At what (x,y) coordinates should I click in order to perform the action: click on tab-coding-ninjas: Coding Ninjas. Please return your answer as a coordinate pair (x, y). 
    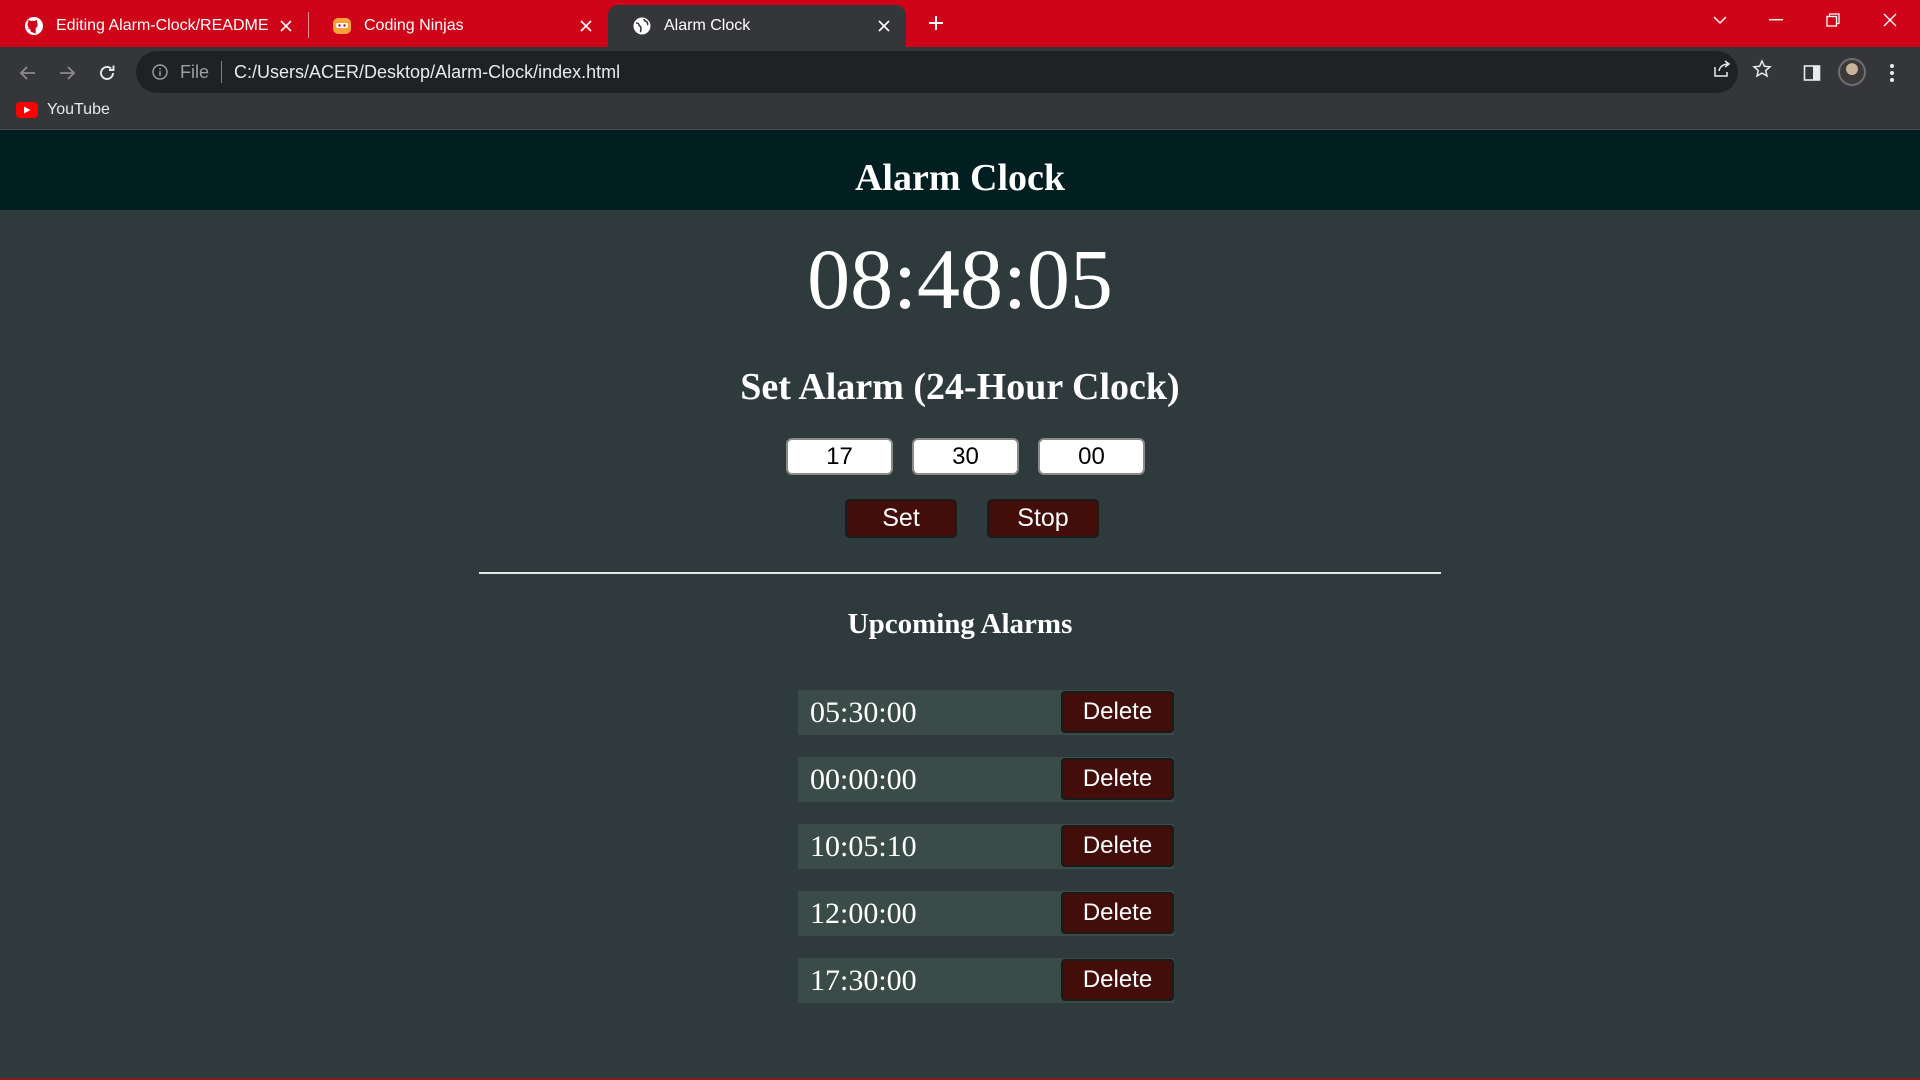
    Looking at the image, I should click on (458, 26).